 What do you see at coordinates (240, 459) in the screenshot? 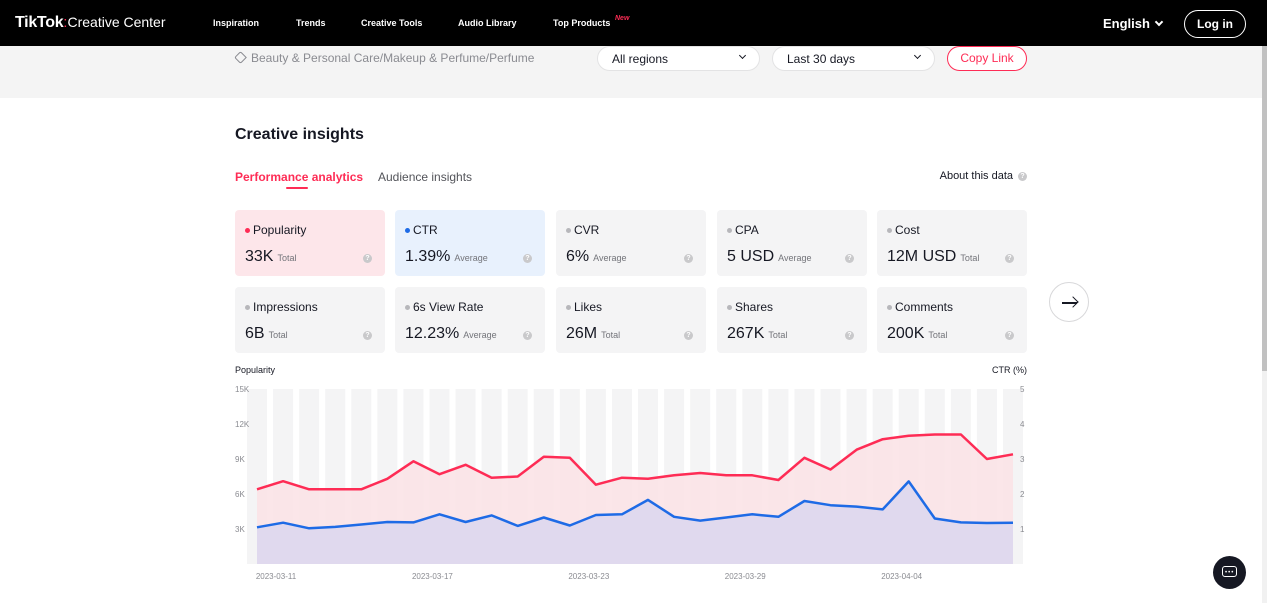
I see `y-tick-label-left: 9K` at bounding box center [240, 459].